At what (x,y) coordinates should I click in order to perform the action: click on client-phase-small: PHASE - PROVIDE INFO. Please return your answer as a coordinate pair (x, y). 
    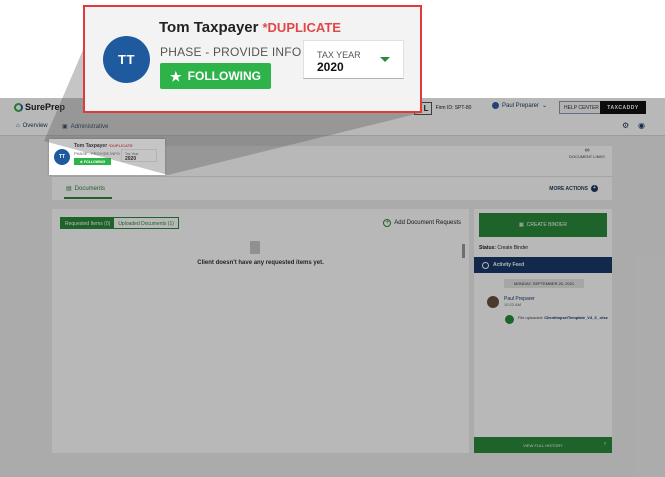
    Looking at the image, I should click on (97, 153).